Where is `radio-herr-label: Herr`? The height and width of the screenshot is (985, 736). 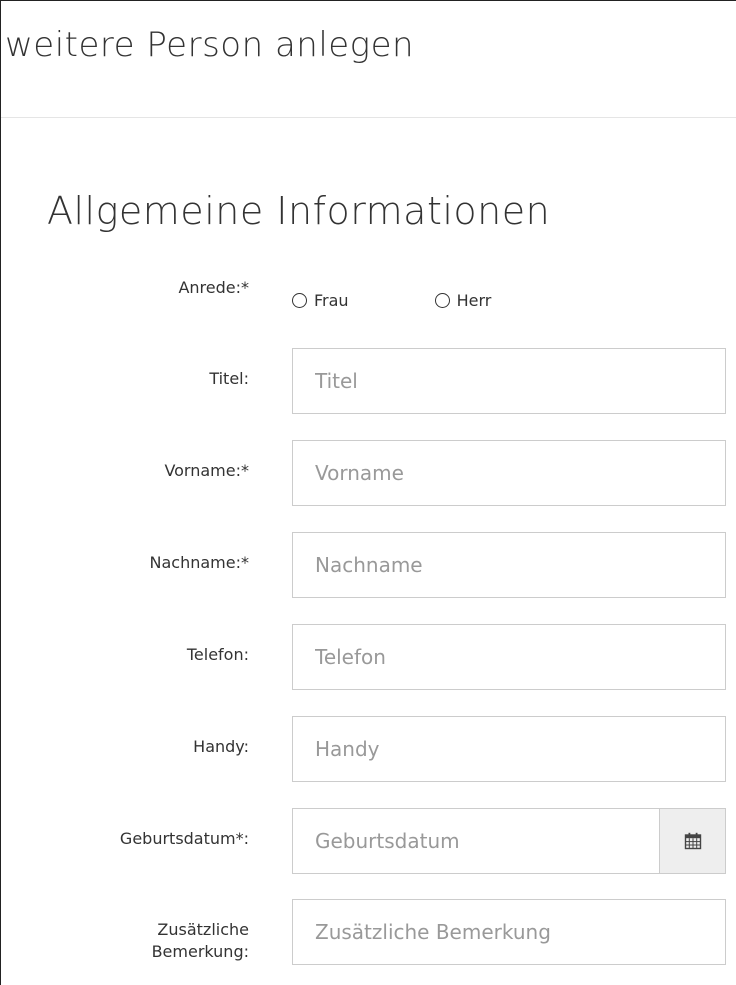
radio-herr-label: Herr is located at coordinates (474, 300).